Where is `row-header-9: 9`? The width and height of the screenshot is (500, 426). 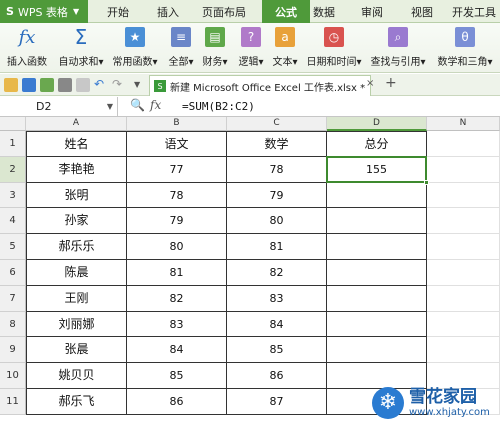 row-header-9: 9 is located at coordinates (13, 350).